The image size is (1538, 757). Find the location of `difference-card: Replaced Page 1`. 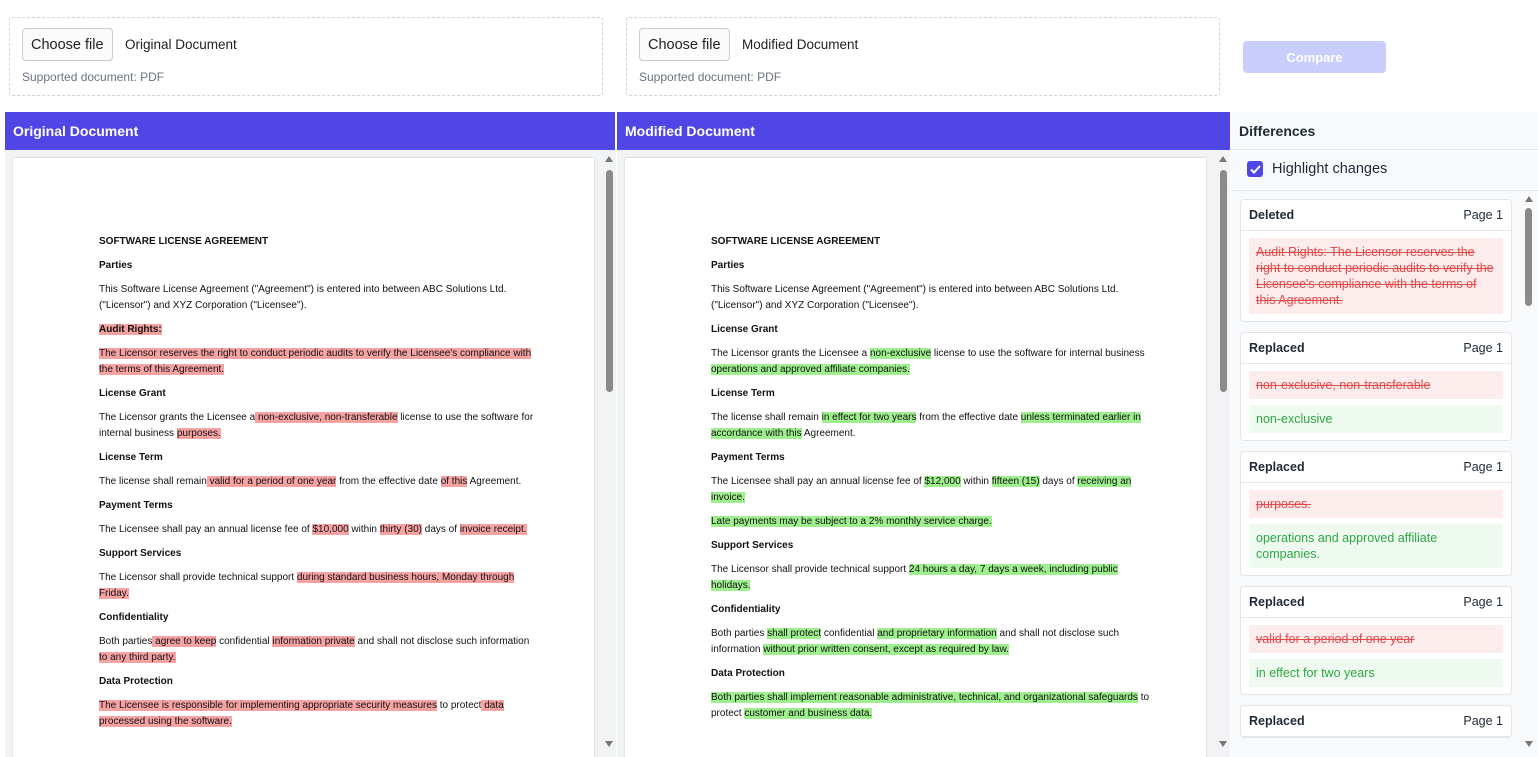

difference-card: Replaced Page 1 is located at coordinates (1376, 721).